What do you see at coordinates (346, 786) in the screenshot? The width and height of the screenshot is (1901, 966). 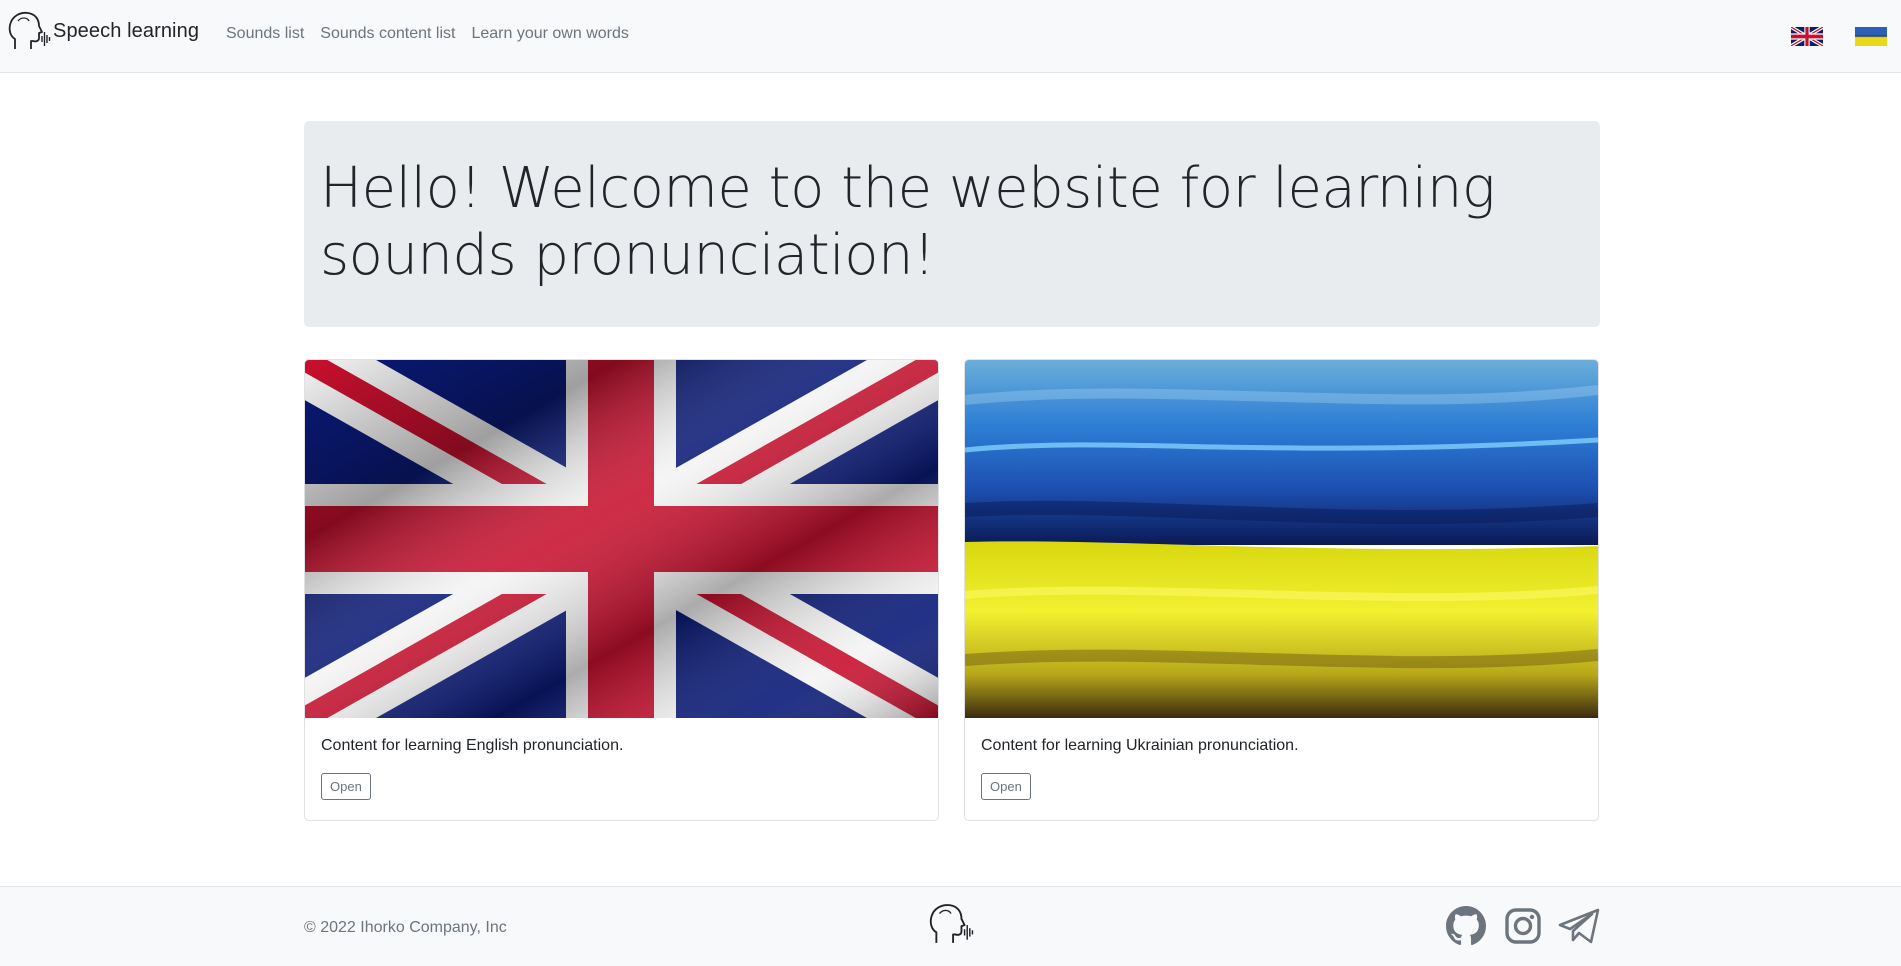 I see `open-english-button: Open` at bounding box center [346, 786].